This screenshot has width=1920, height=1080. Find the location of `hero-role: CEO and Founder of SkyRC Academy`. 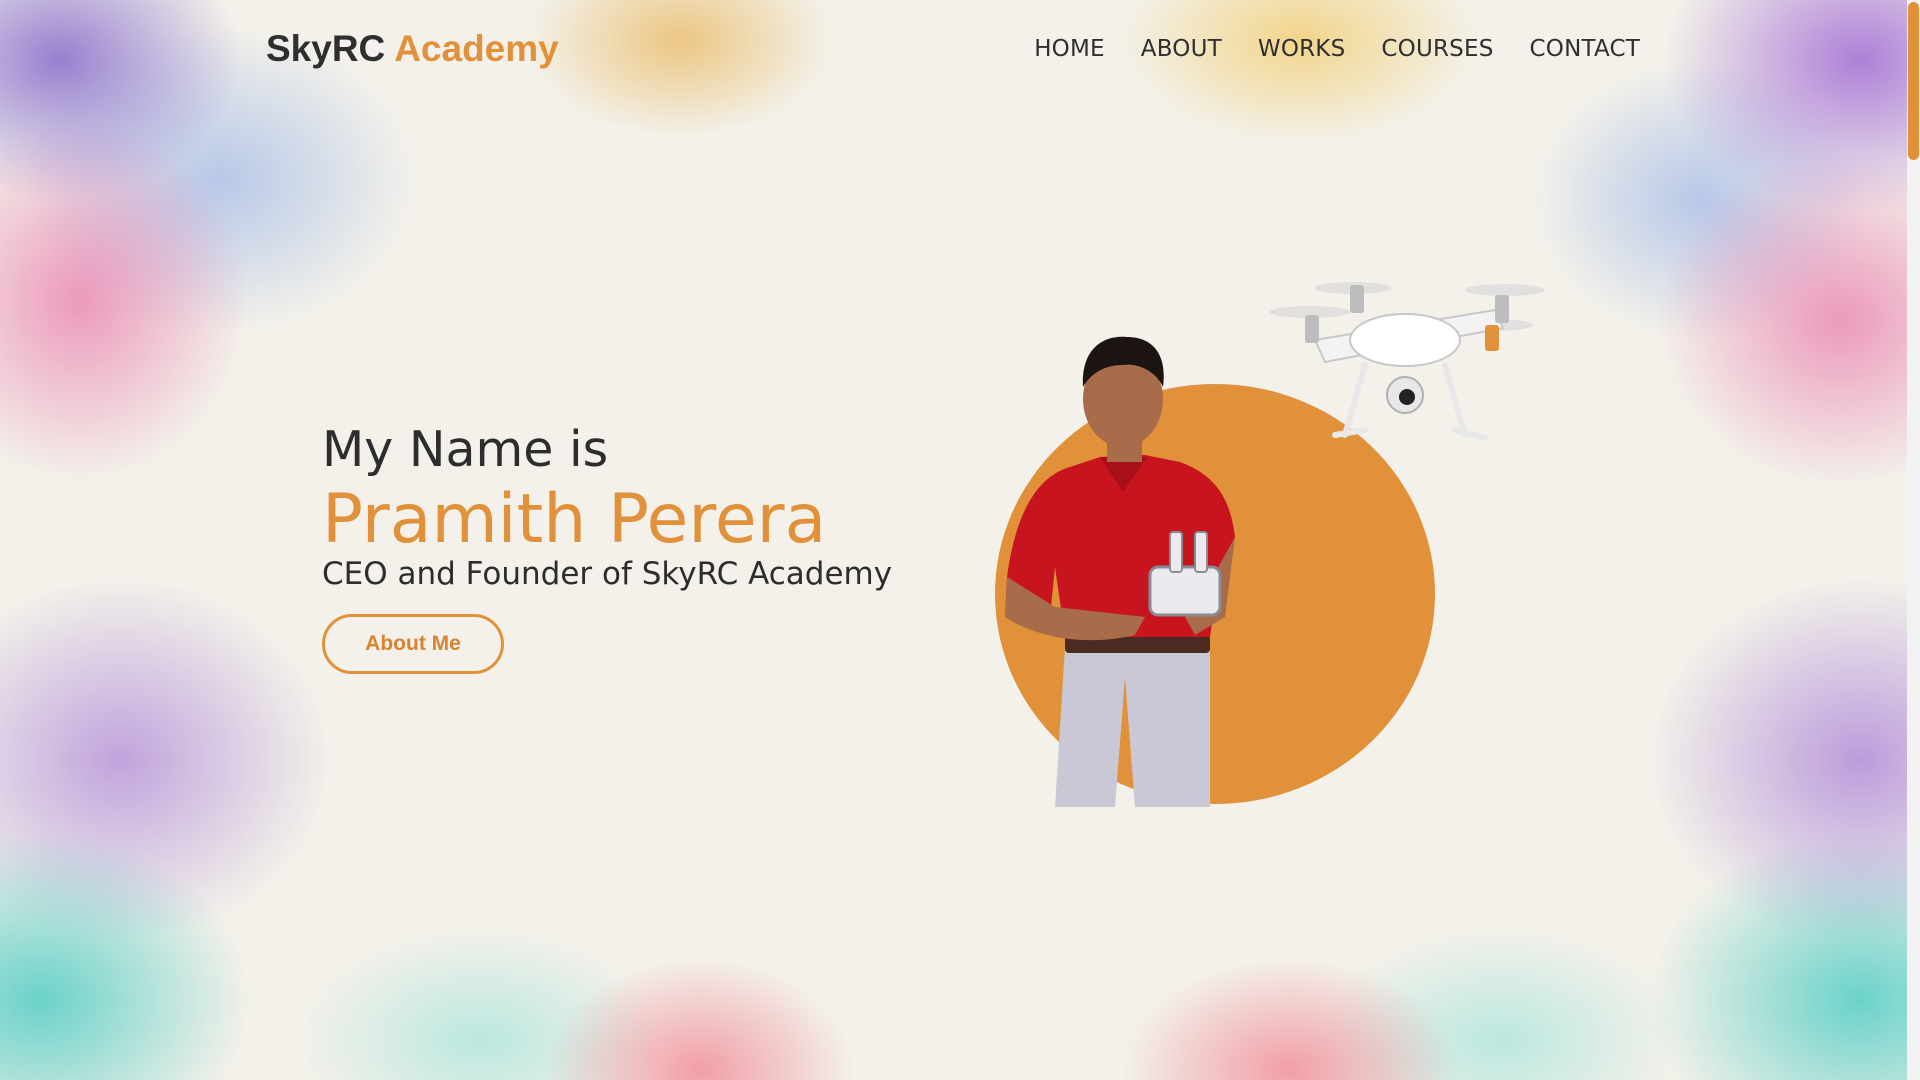

hero-role: CEO and Founder of SkyRC Academy is located at coordinates (607, 574).